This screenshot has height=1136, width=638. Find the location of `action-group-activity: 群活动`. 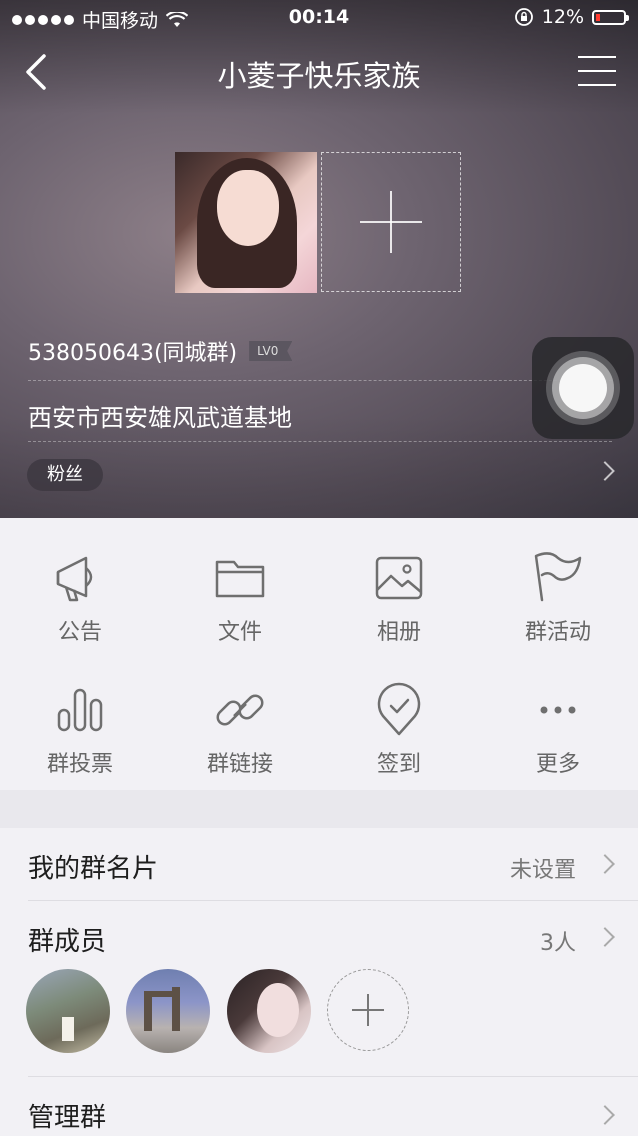

action-group-activity: 群活动 is located at coordinates (558, 597).